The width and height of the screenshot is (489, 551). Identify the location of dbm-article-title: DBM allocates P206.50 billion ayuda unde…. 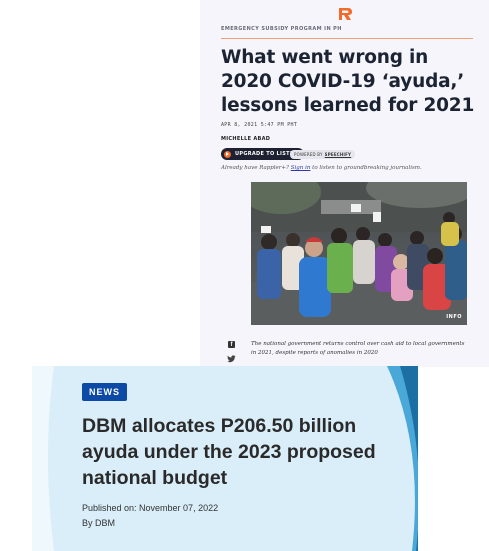
(229, 452).